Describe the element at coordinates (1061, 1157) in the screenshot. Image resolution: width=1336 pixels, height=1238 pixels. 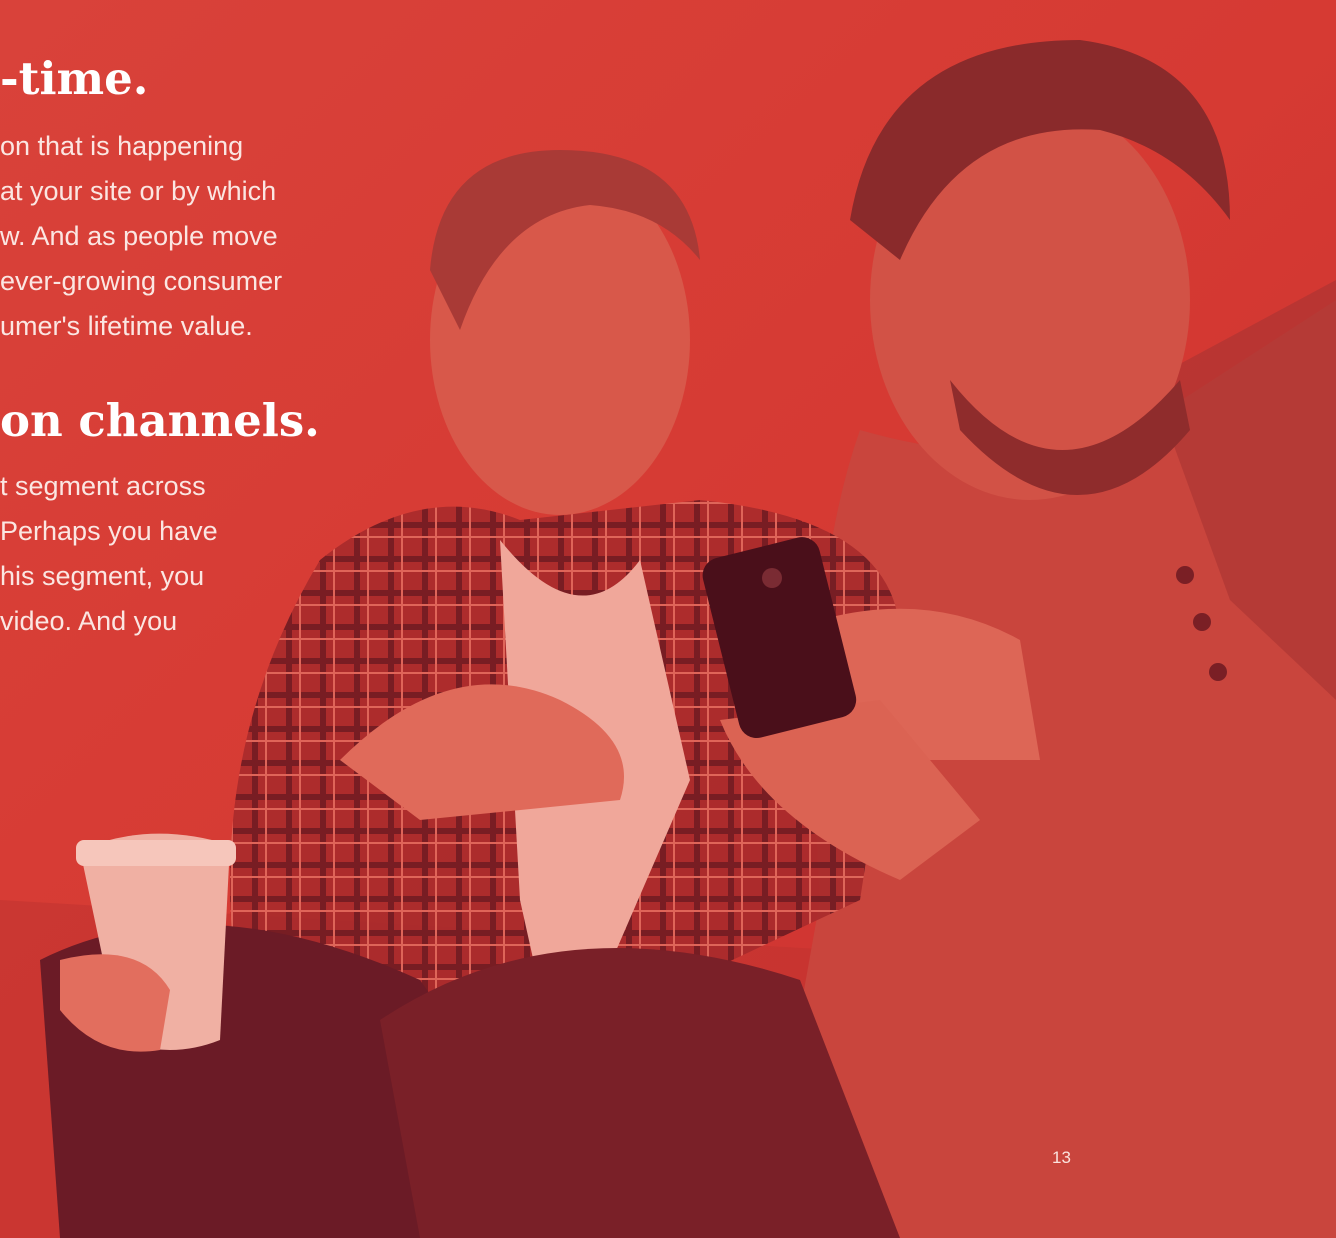
I see `page-number: 13` at that location.